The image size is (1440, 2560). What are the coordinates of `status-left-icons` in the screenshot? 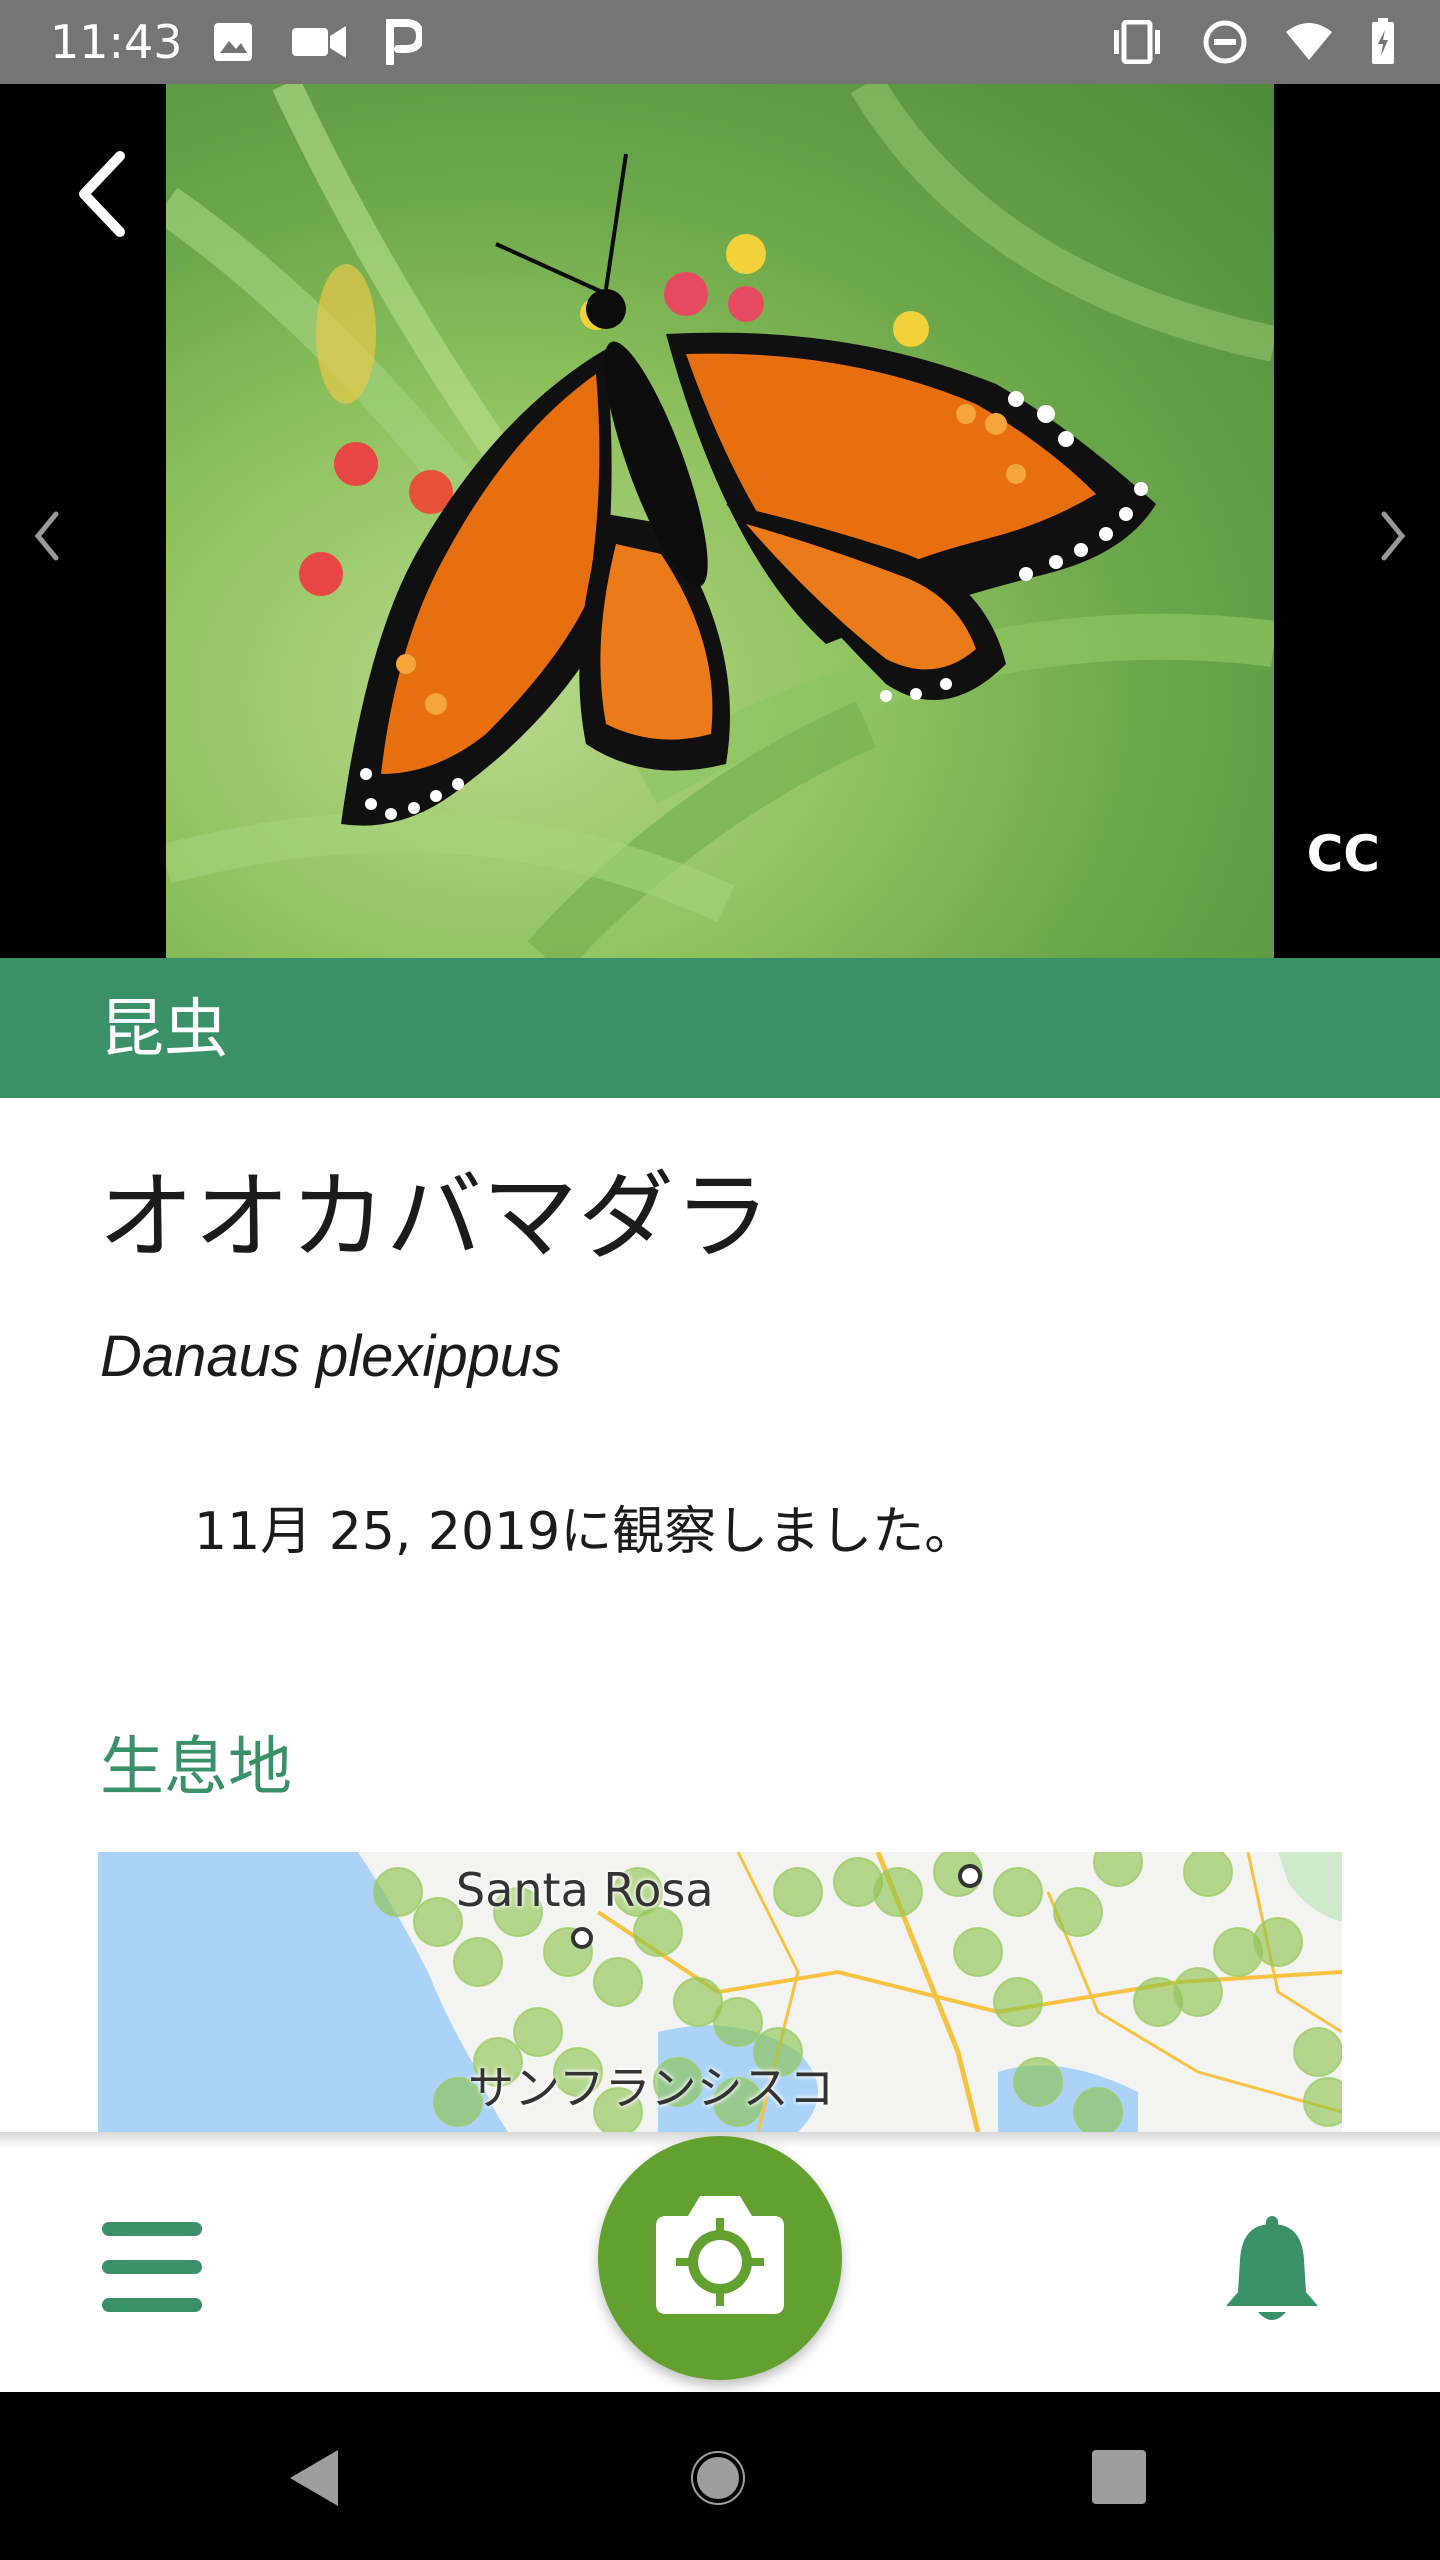 It's located at (317, 42).